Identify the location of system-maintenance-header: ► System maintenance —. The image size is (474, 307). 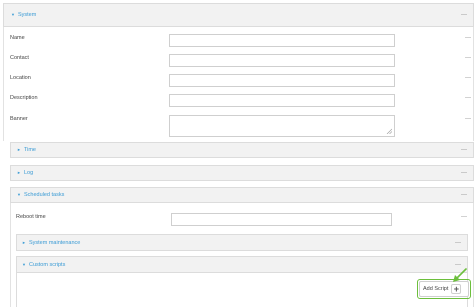
(242, 242).